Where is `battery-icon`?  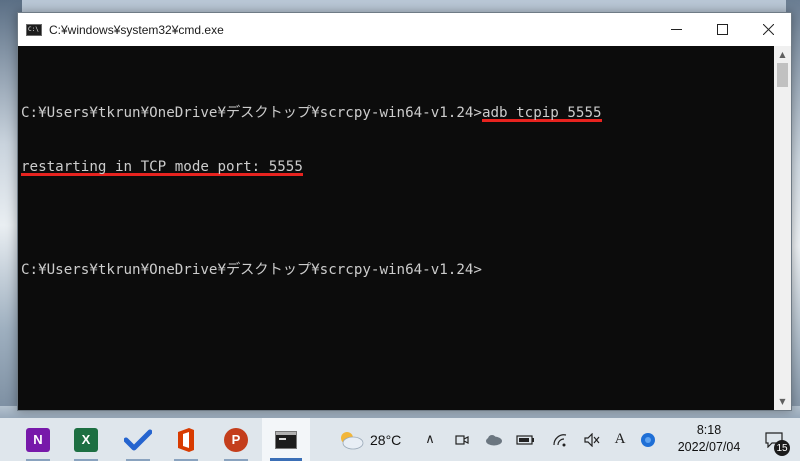 battery-icon is located at coordinates (526, 439).